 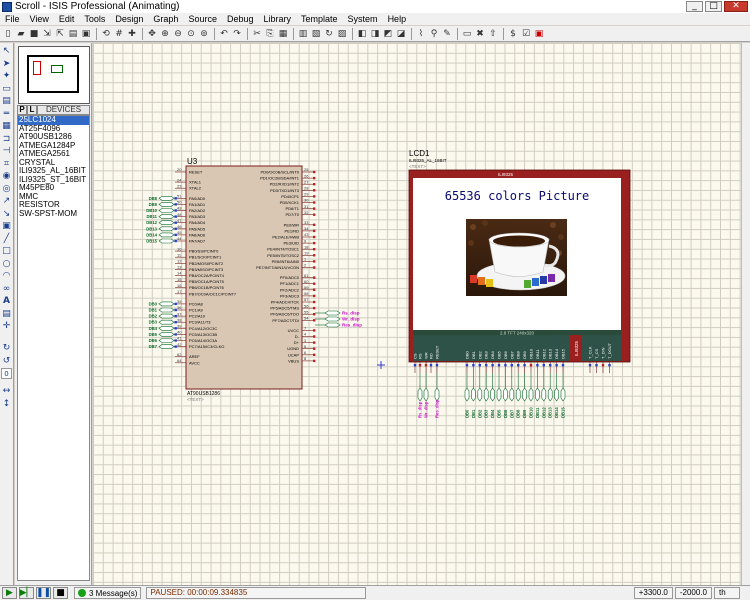 What do you see at coordinates (12, 19) in the screenshot?
I see `menu-file: File` at bounding box center [12, 19].